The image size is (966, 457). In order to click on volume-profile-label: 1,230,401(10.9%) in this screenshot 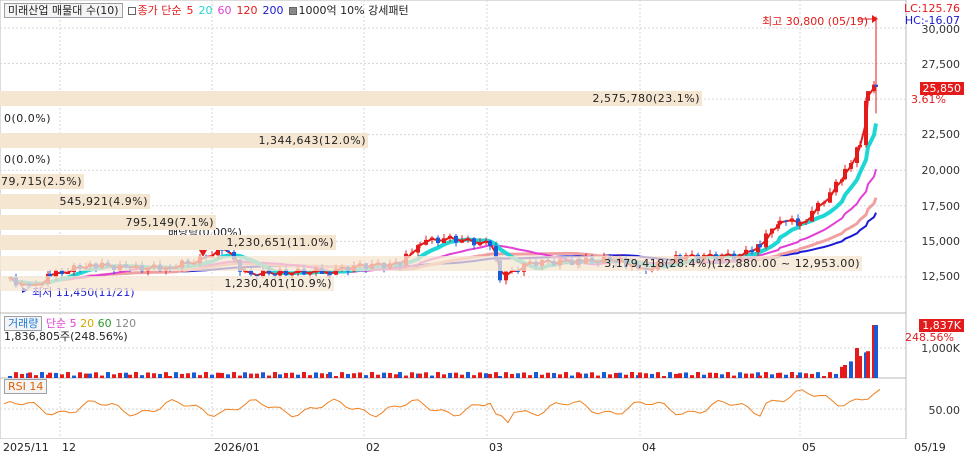, I will do `click(278, 283)`.